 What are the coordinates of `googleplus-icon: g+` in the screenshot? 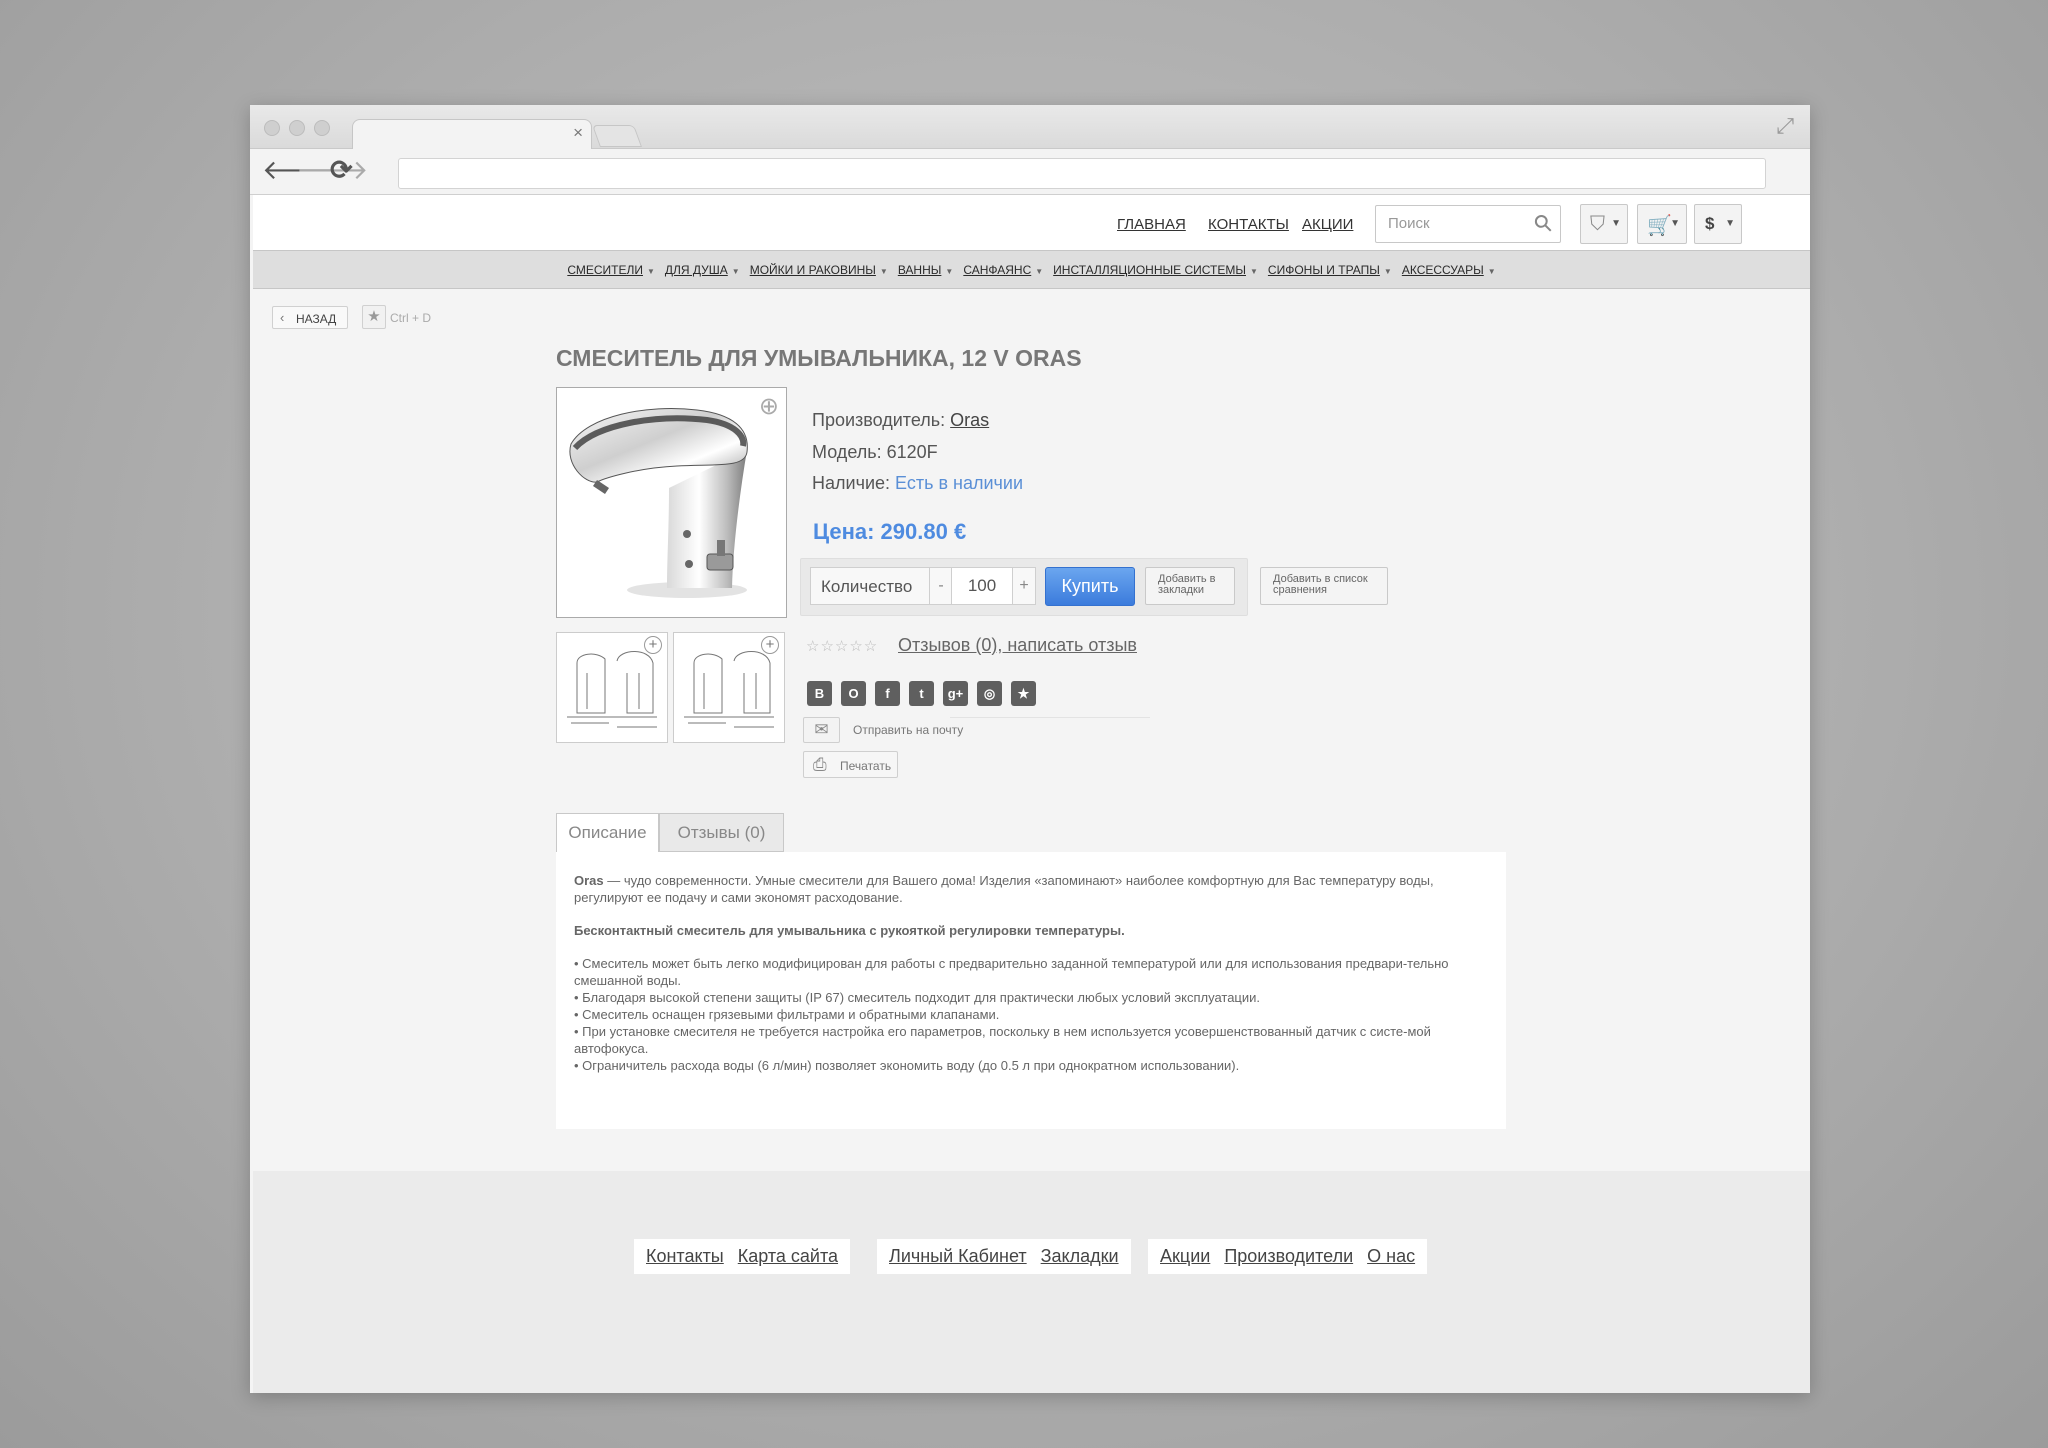 It's located at (955, 693).